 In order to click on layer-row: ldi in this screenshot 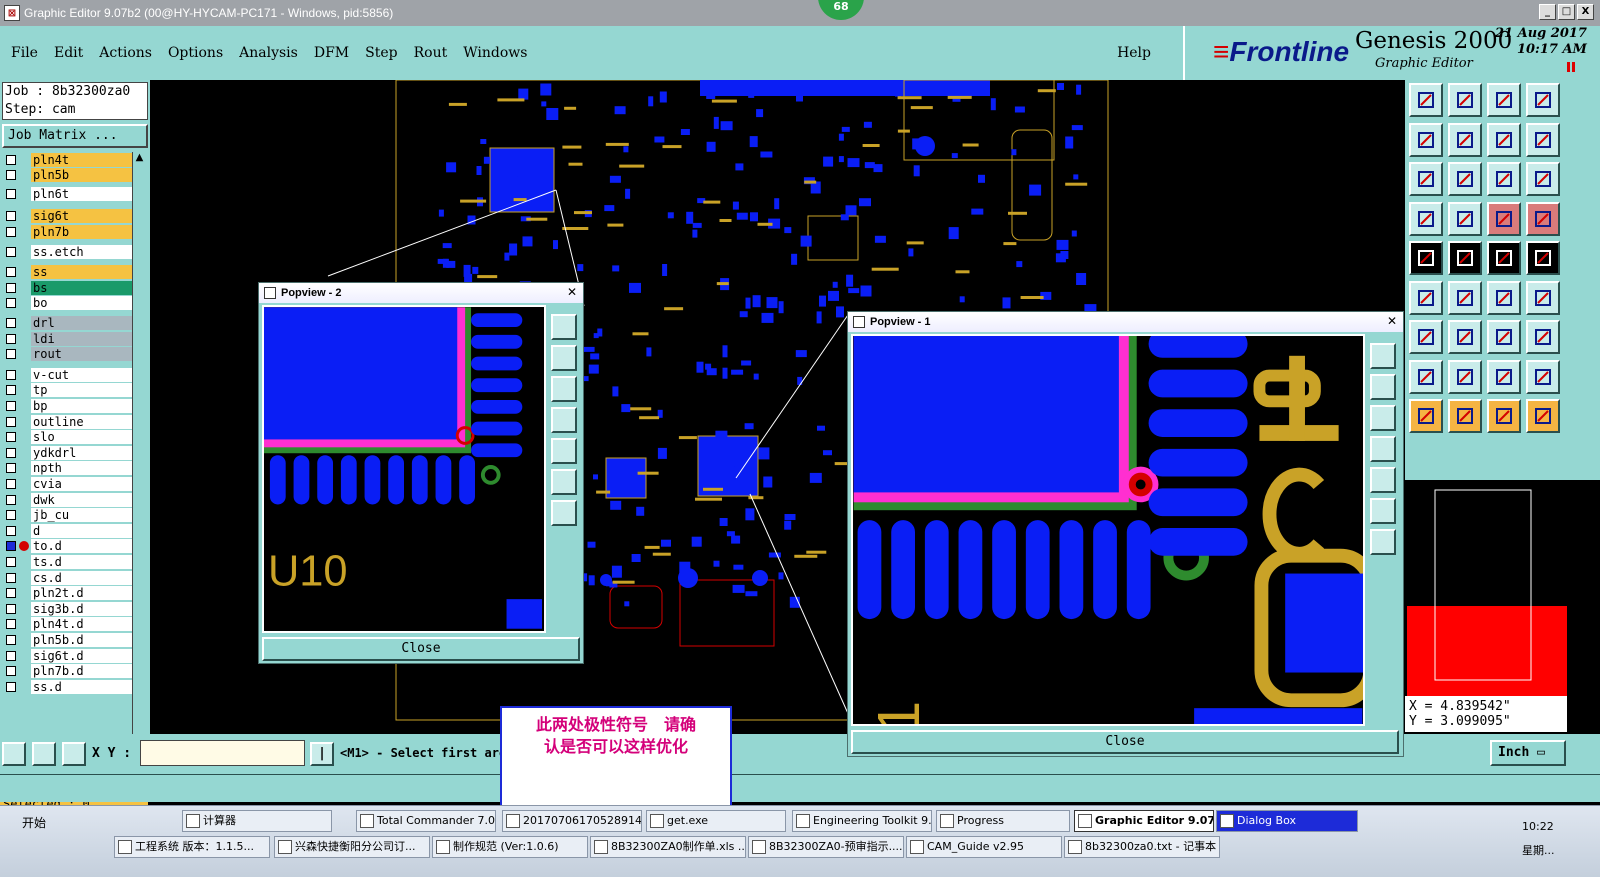, I will do `click(67, 338)`.